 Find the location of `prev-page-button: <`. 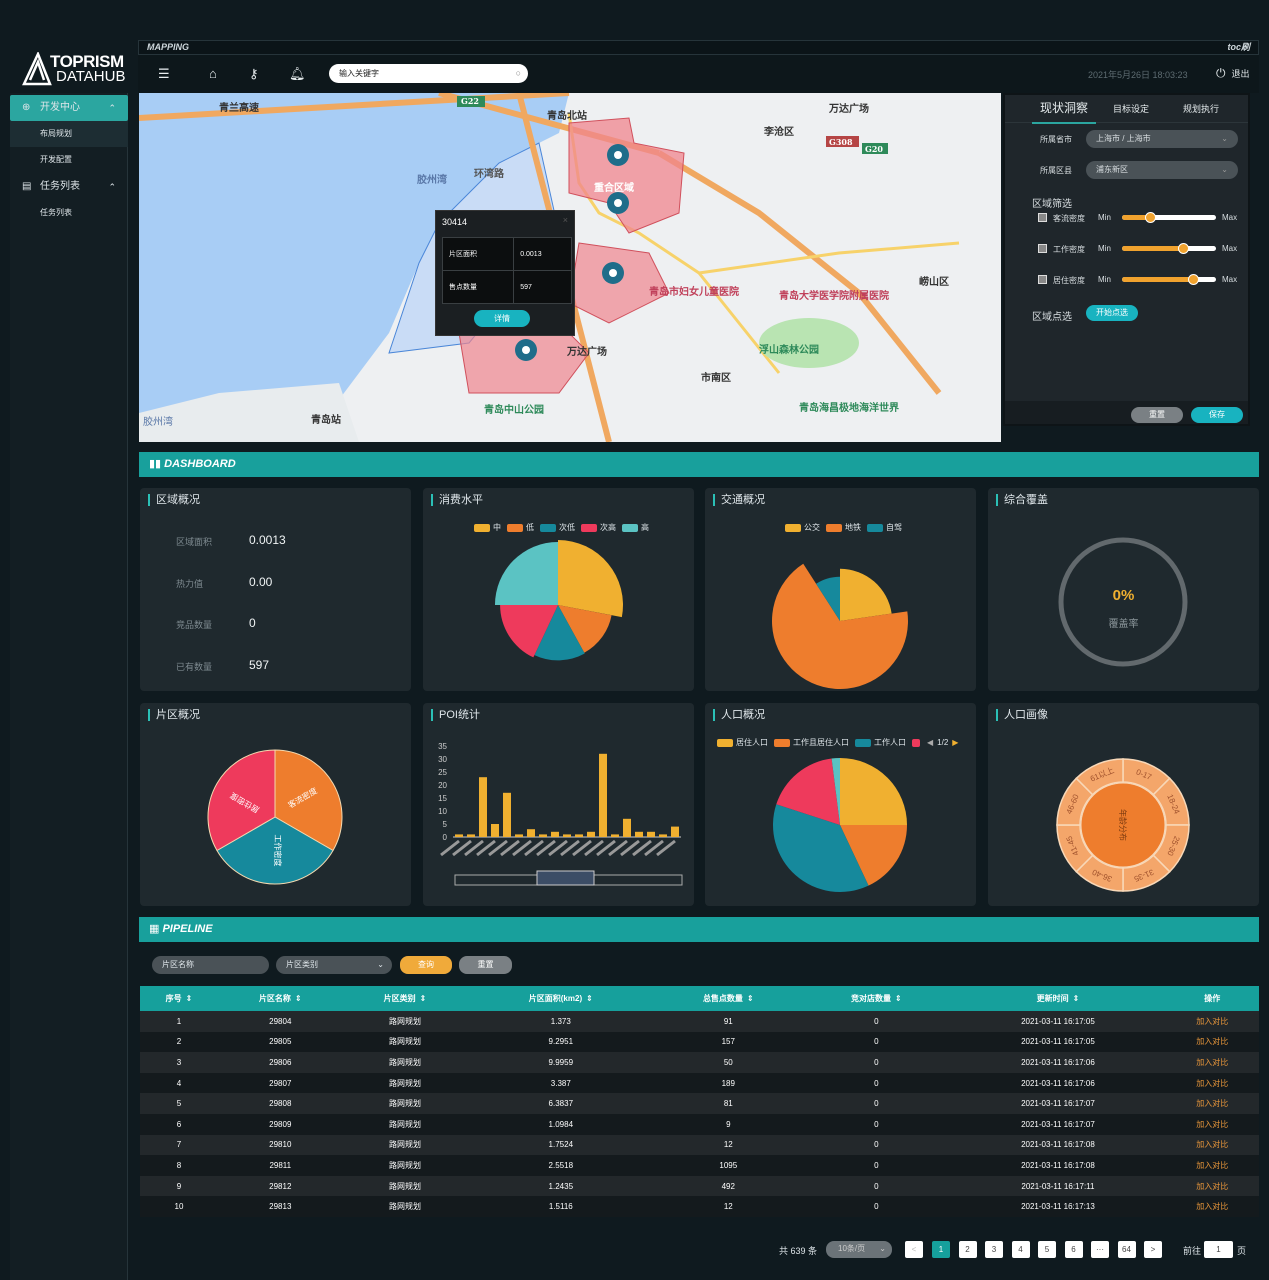

prev-page-button: < is located at coordinates (914, 1249).